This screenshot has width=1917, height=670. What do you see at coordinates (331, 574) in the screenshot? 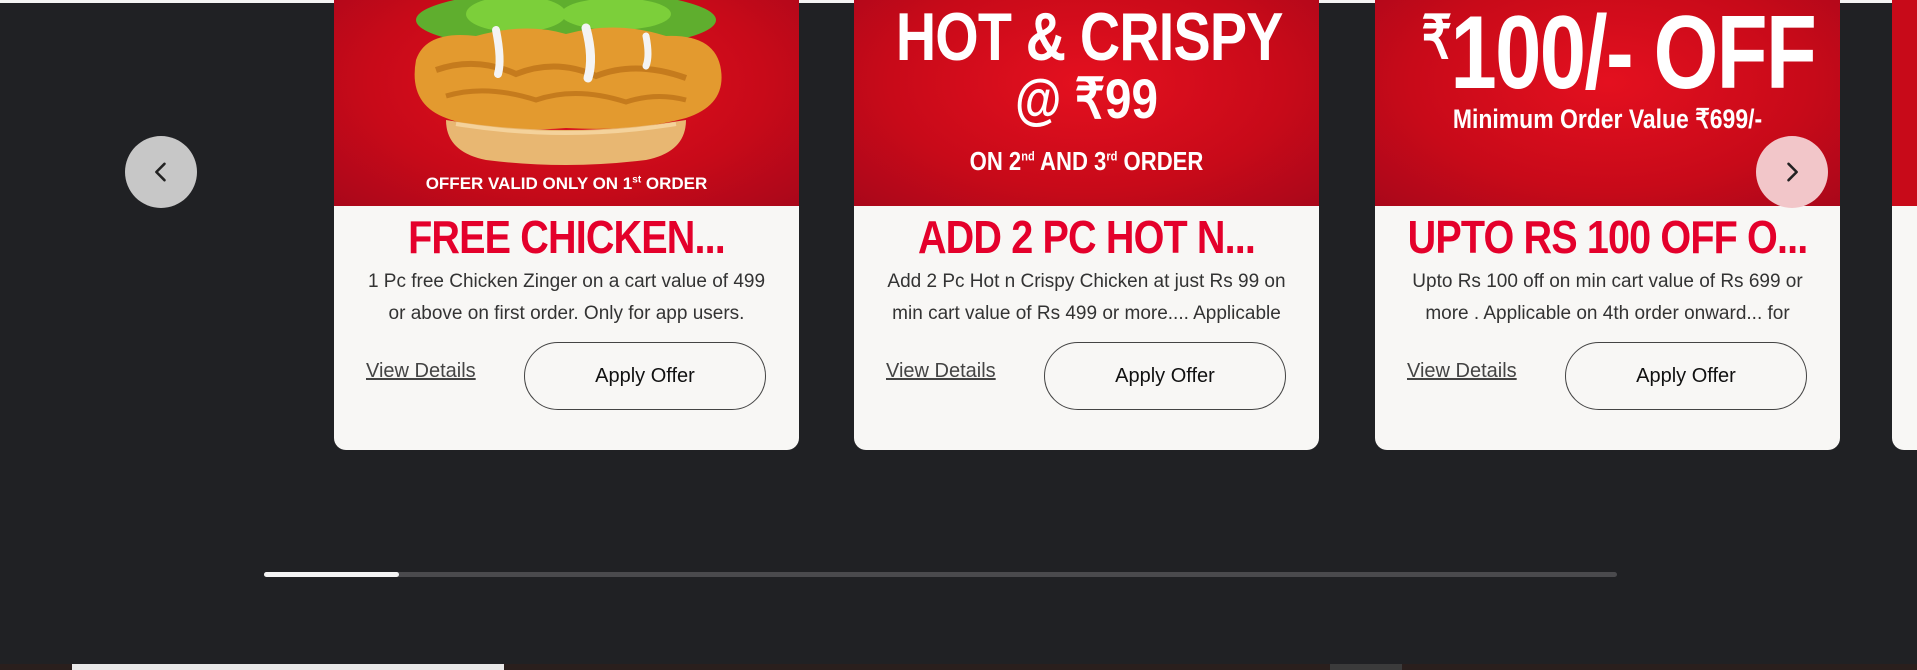
I see `carousel-progress-indicator` at bounding box center [331, 574].